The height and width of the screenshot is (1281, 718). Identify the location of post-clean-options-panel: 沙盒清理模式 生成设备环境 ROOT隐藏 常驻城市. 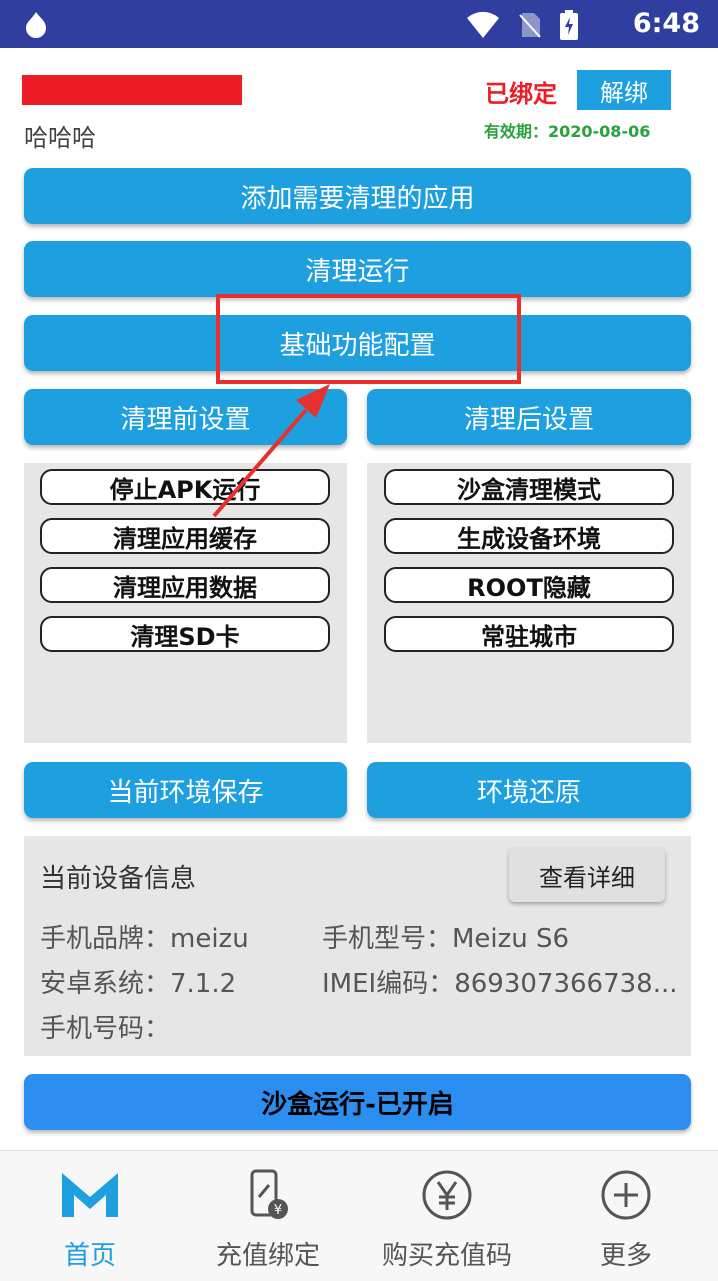
(529, 603).